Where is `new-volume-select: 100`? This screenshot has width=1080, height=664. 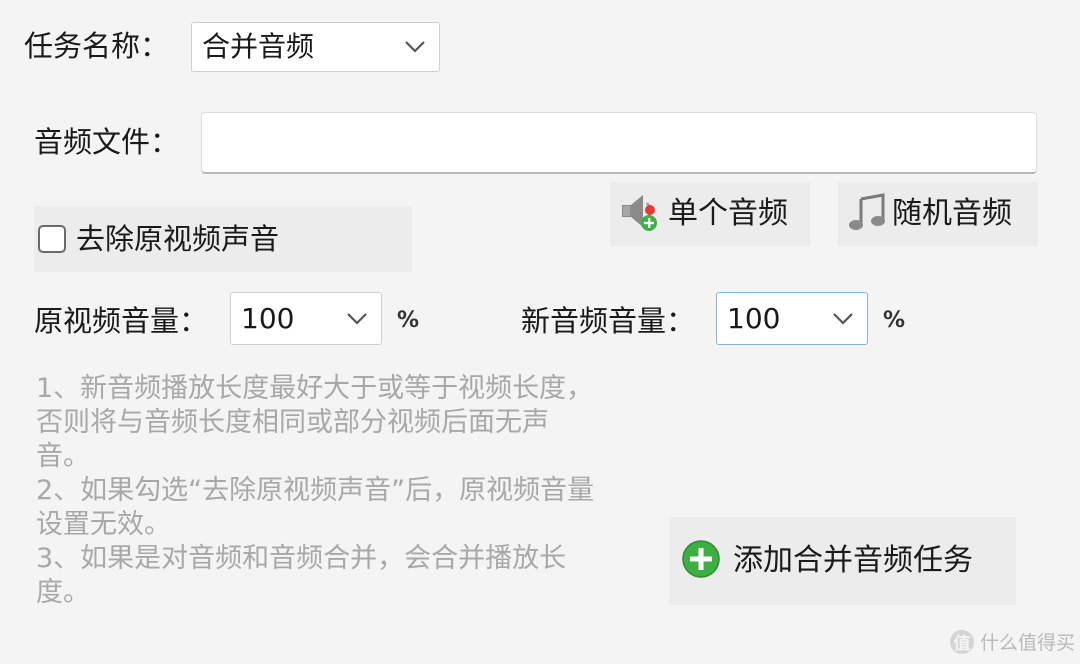 new-volume-select: 100 is located at coordinates (792, 318).